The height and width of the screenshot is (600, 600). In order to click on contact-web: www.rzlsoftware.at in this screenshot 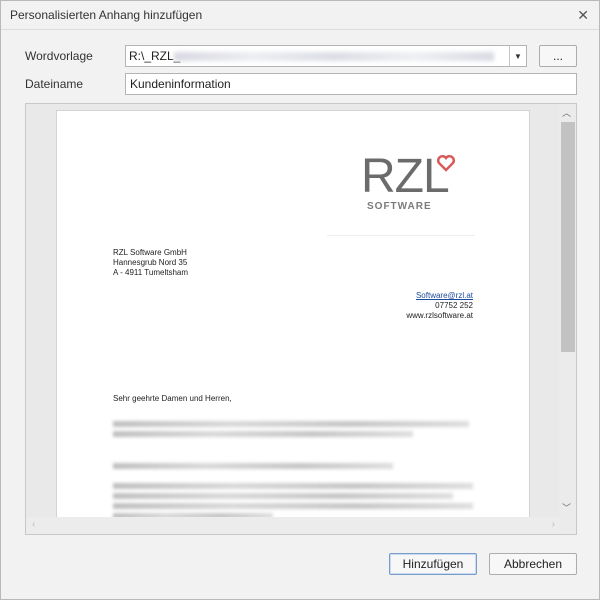, I will do `click(439, 315)`.